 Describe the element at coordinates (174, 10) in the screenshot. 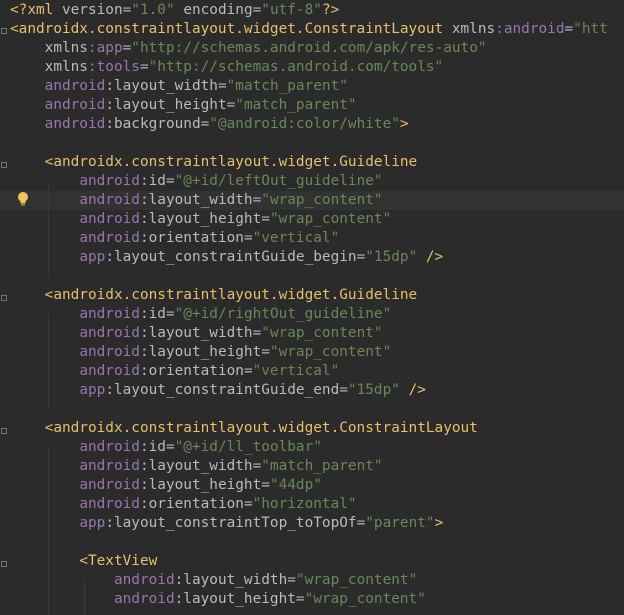

I see `code-line: <?xml version="1.0" encoding="utf-8"?>` at that location.